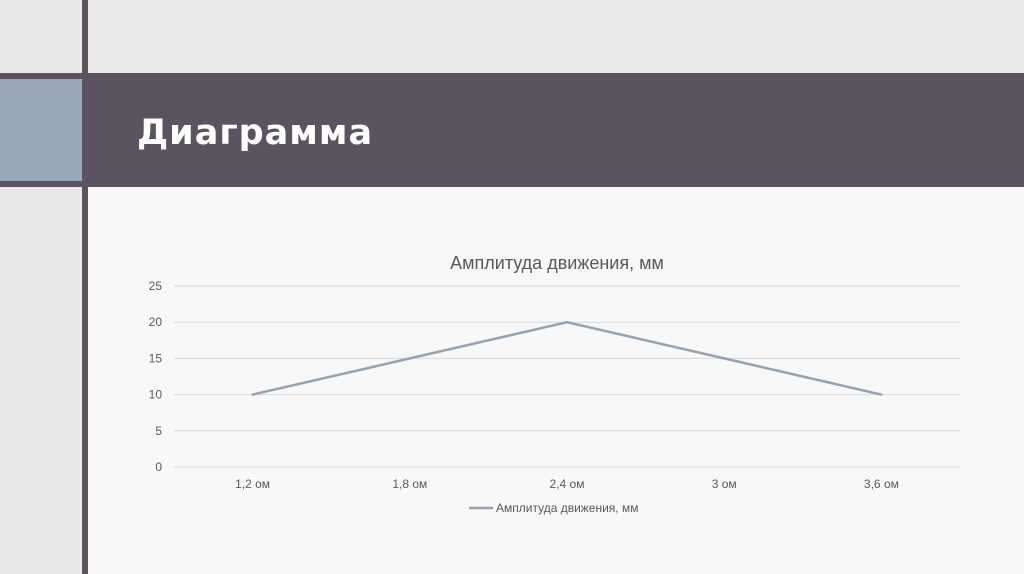 This screenshot has height=574, width=1024. What do you see at coordinates (156, 322) in the screenshot?
I see `y-tick-label: 20` at bounding box center [156, 322].